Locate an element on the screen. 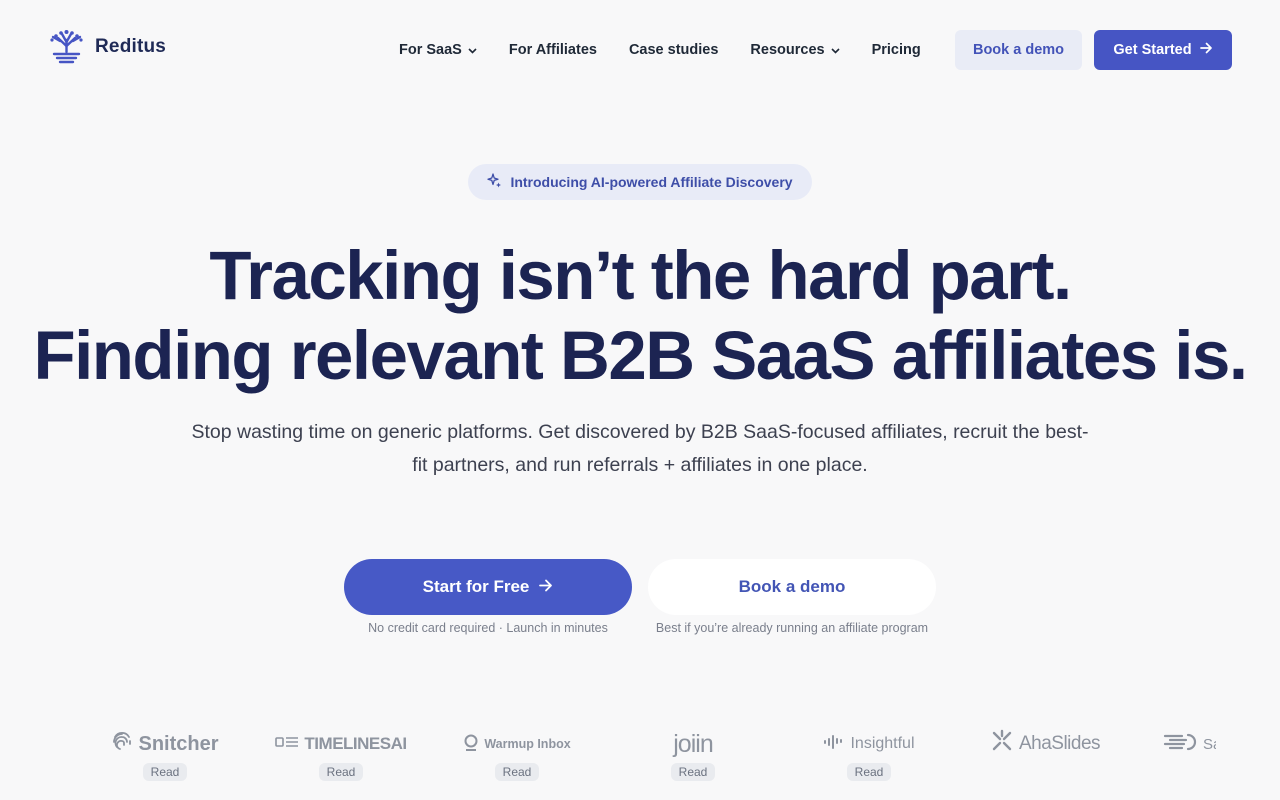  customer-logo-insightful: Insightful Read is located at coordinates (869, 753).